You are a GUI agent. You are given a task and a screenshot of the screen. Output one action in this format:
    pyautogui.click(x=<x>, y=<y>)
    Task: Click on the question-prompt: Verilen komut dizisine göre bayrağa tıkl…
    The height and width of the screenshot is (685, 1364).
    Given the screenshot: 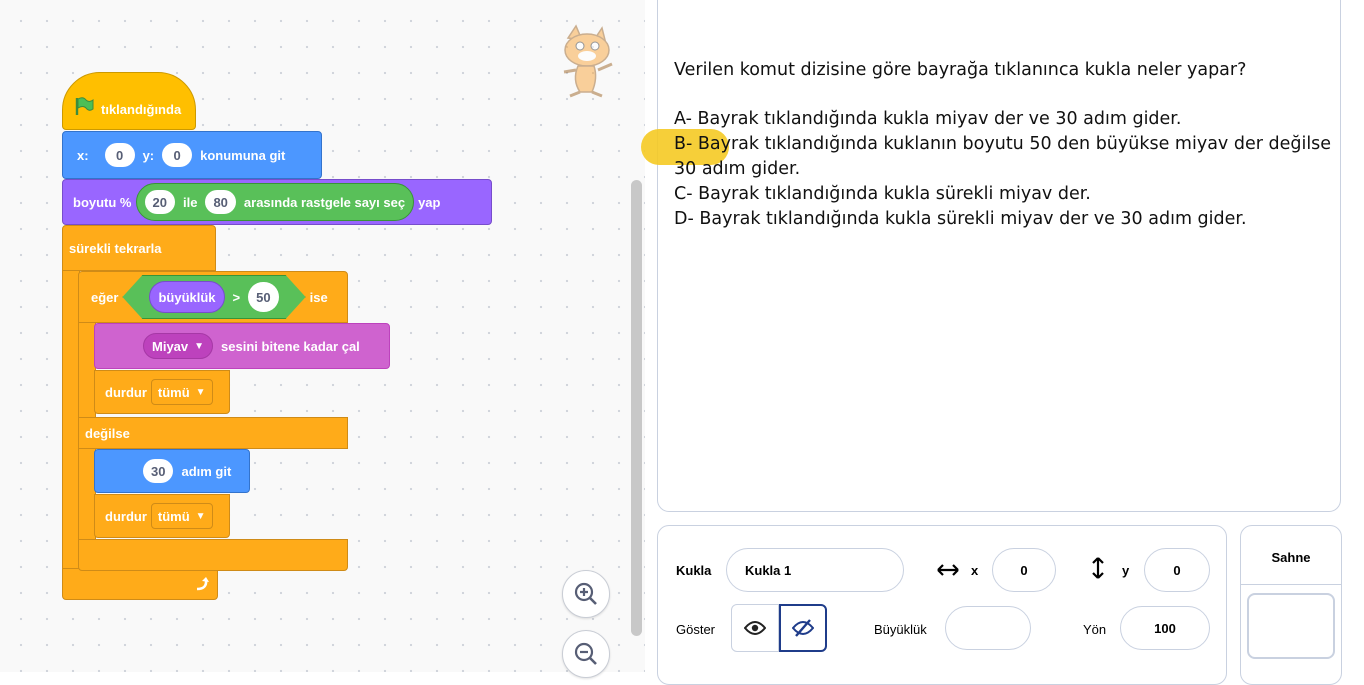 What is the action you would take?
    pyautogui.click(x=960, y=70)
    